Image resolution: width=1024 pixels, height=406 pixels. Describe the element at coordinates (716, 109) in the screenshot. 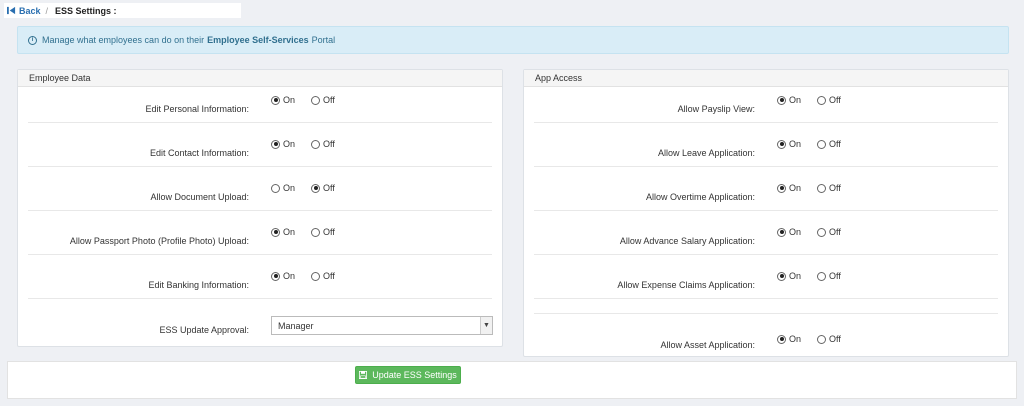

I see `setting-label: Allow Payslip View:` at that location.